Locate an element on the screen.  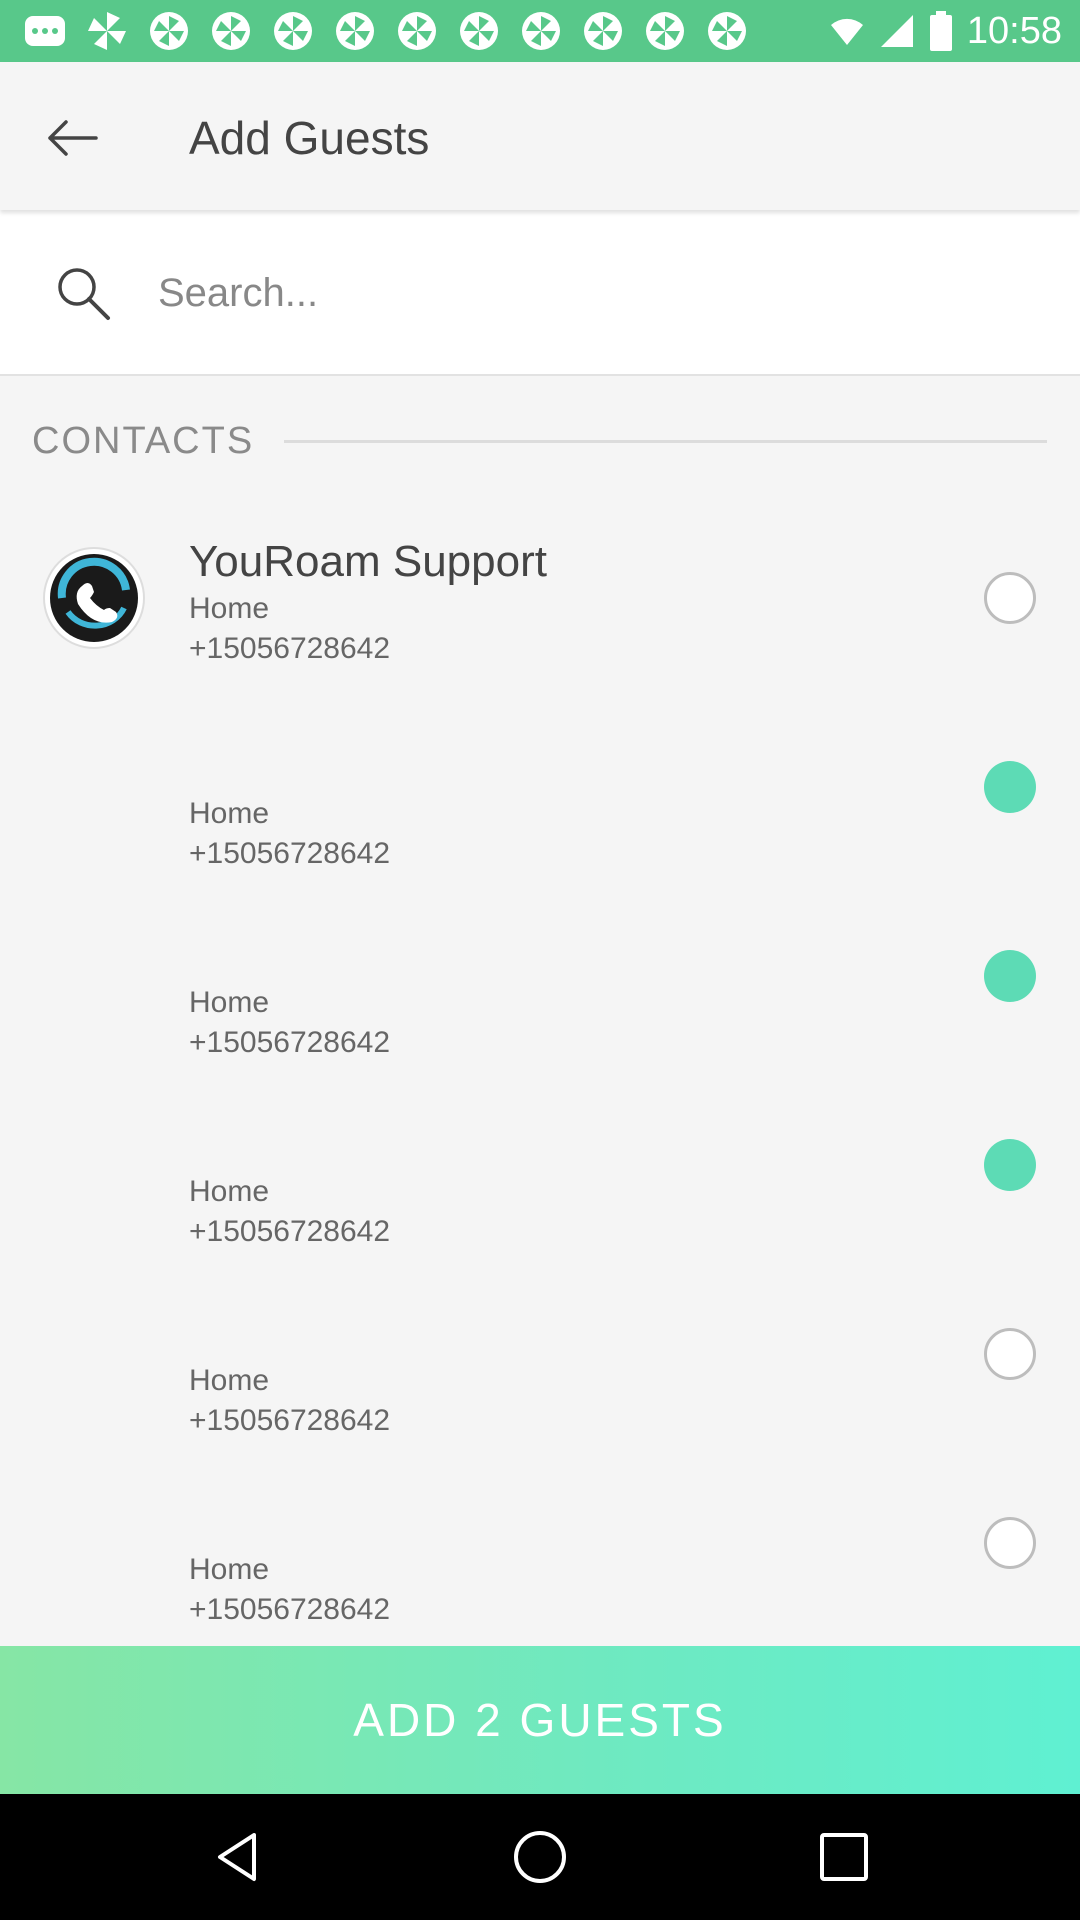
arrow-left-icon is located at coordinates (73, 138).